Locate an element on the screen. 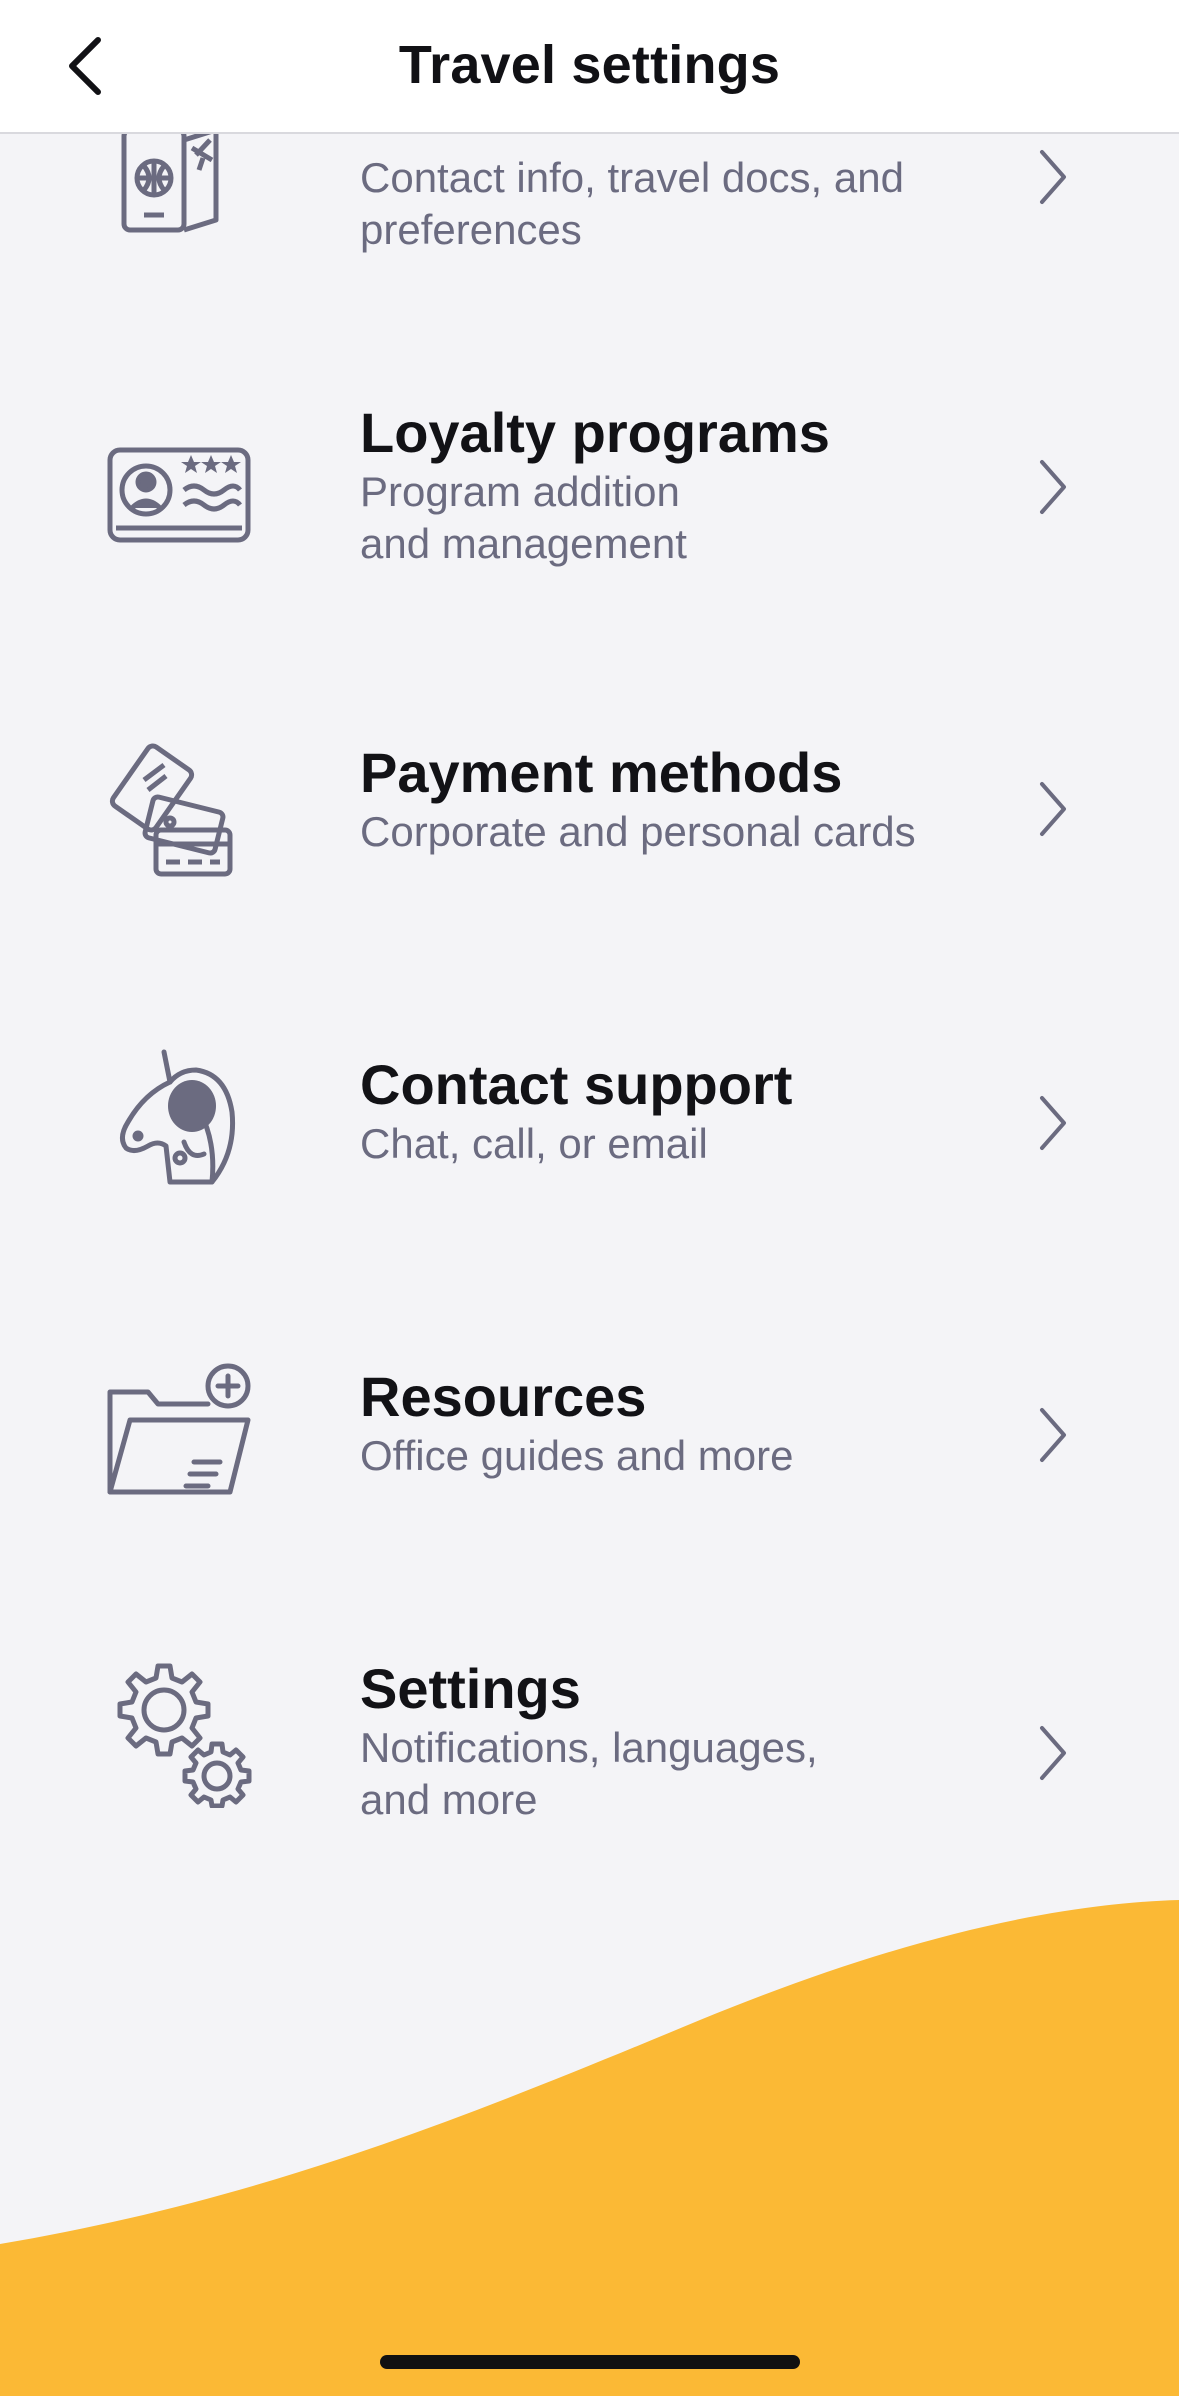 The width and height of the screenshot is (1179, 2396). item-subtitle: Office guides and more is located at coordinates (577, 1455).